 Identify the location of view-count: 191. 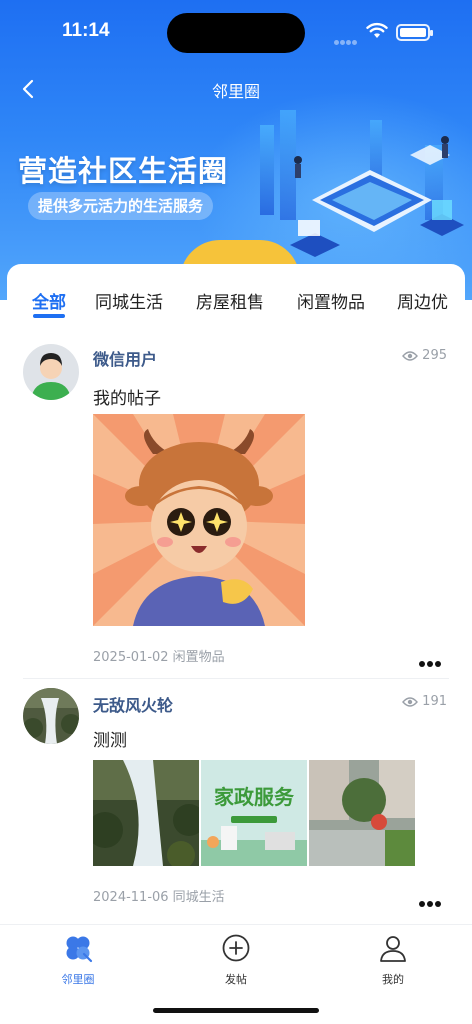
(424, 701).